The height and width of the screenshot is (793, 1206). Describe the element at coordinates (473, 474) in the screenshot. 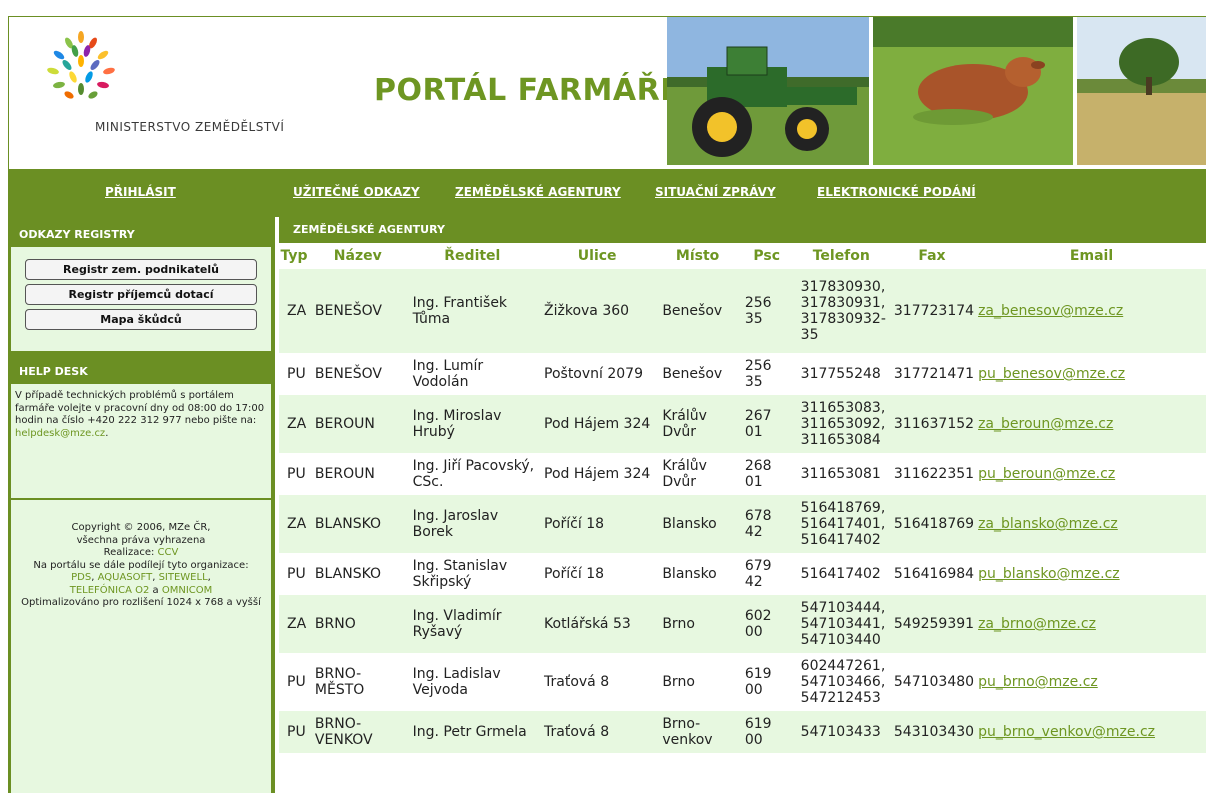

I see `cell-reditel: Ing. Jiří Pacovský, CSc.` at that location.